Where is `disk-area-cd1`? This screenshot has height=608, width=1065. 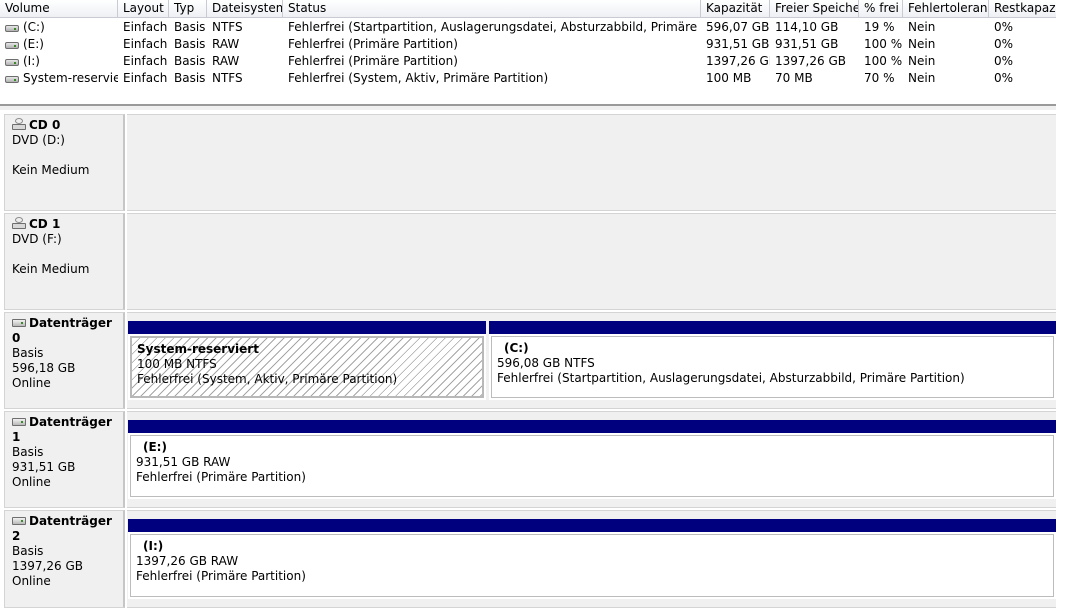 disk-area-cd1 is located at coordinates (591, 261).